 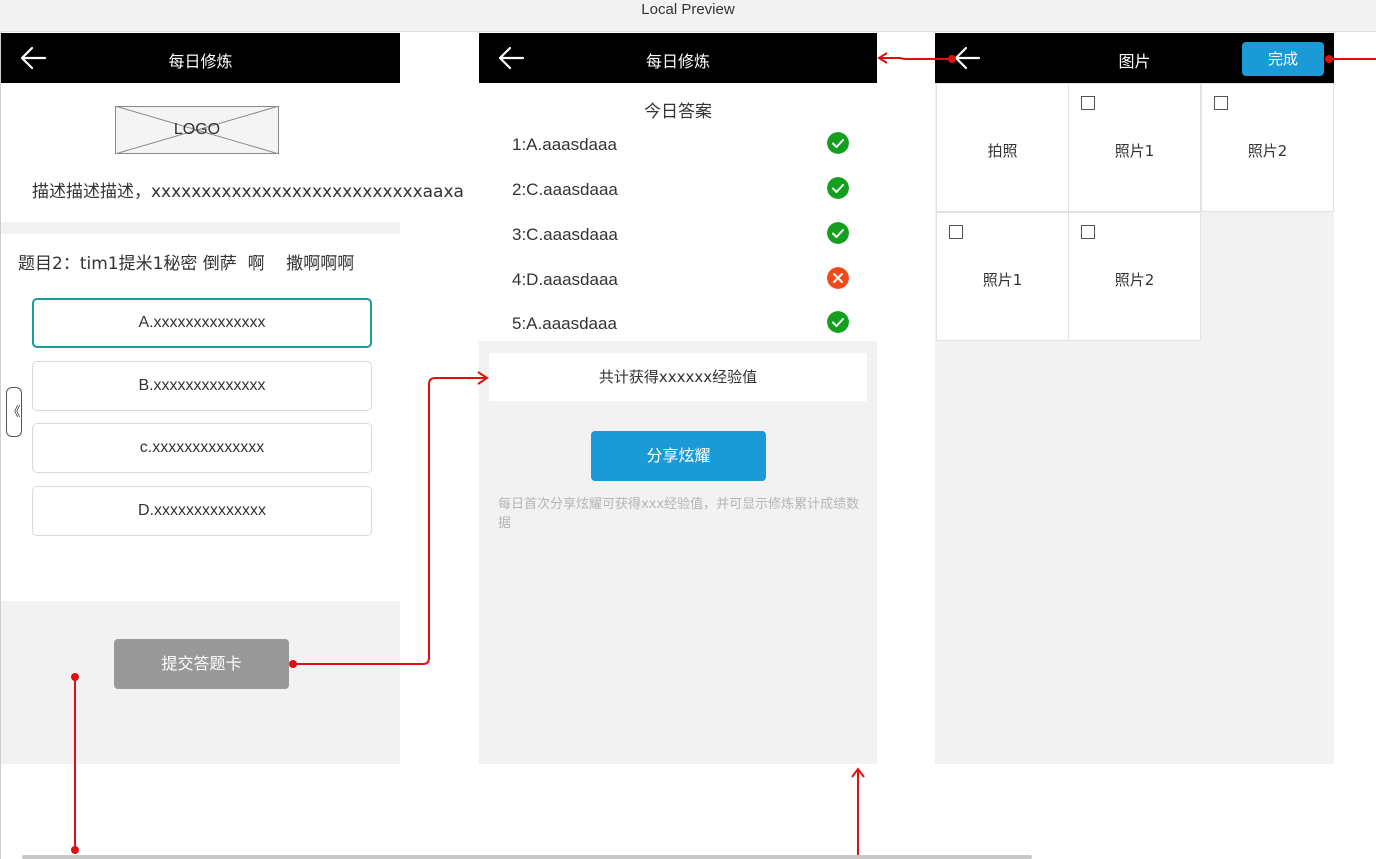 I want to click on connector-photos-to-answers, so click(x=916, y=58).